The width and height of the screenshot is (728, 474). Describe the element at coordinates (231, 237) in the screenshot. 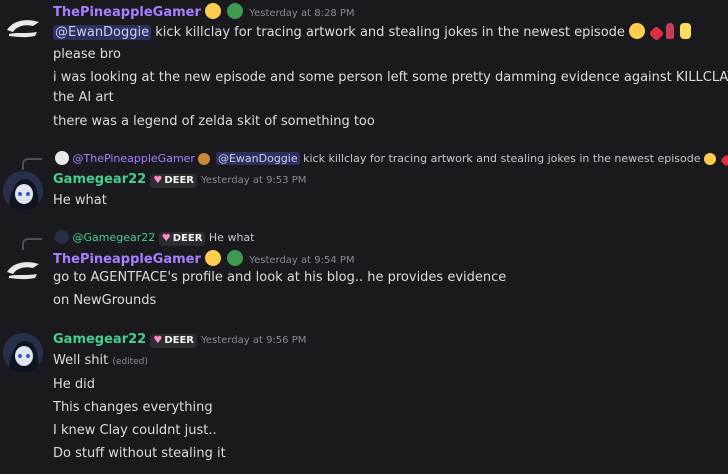

I see `reply-text: He what` at that location.